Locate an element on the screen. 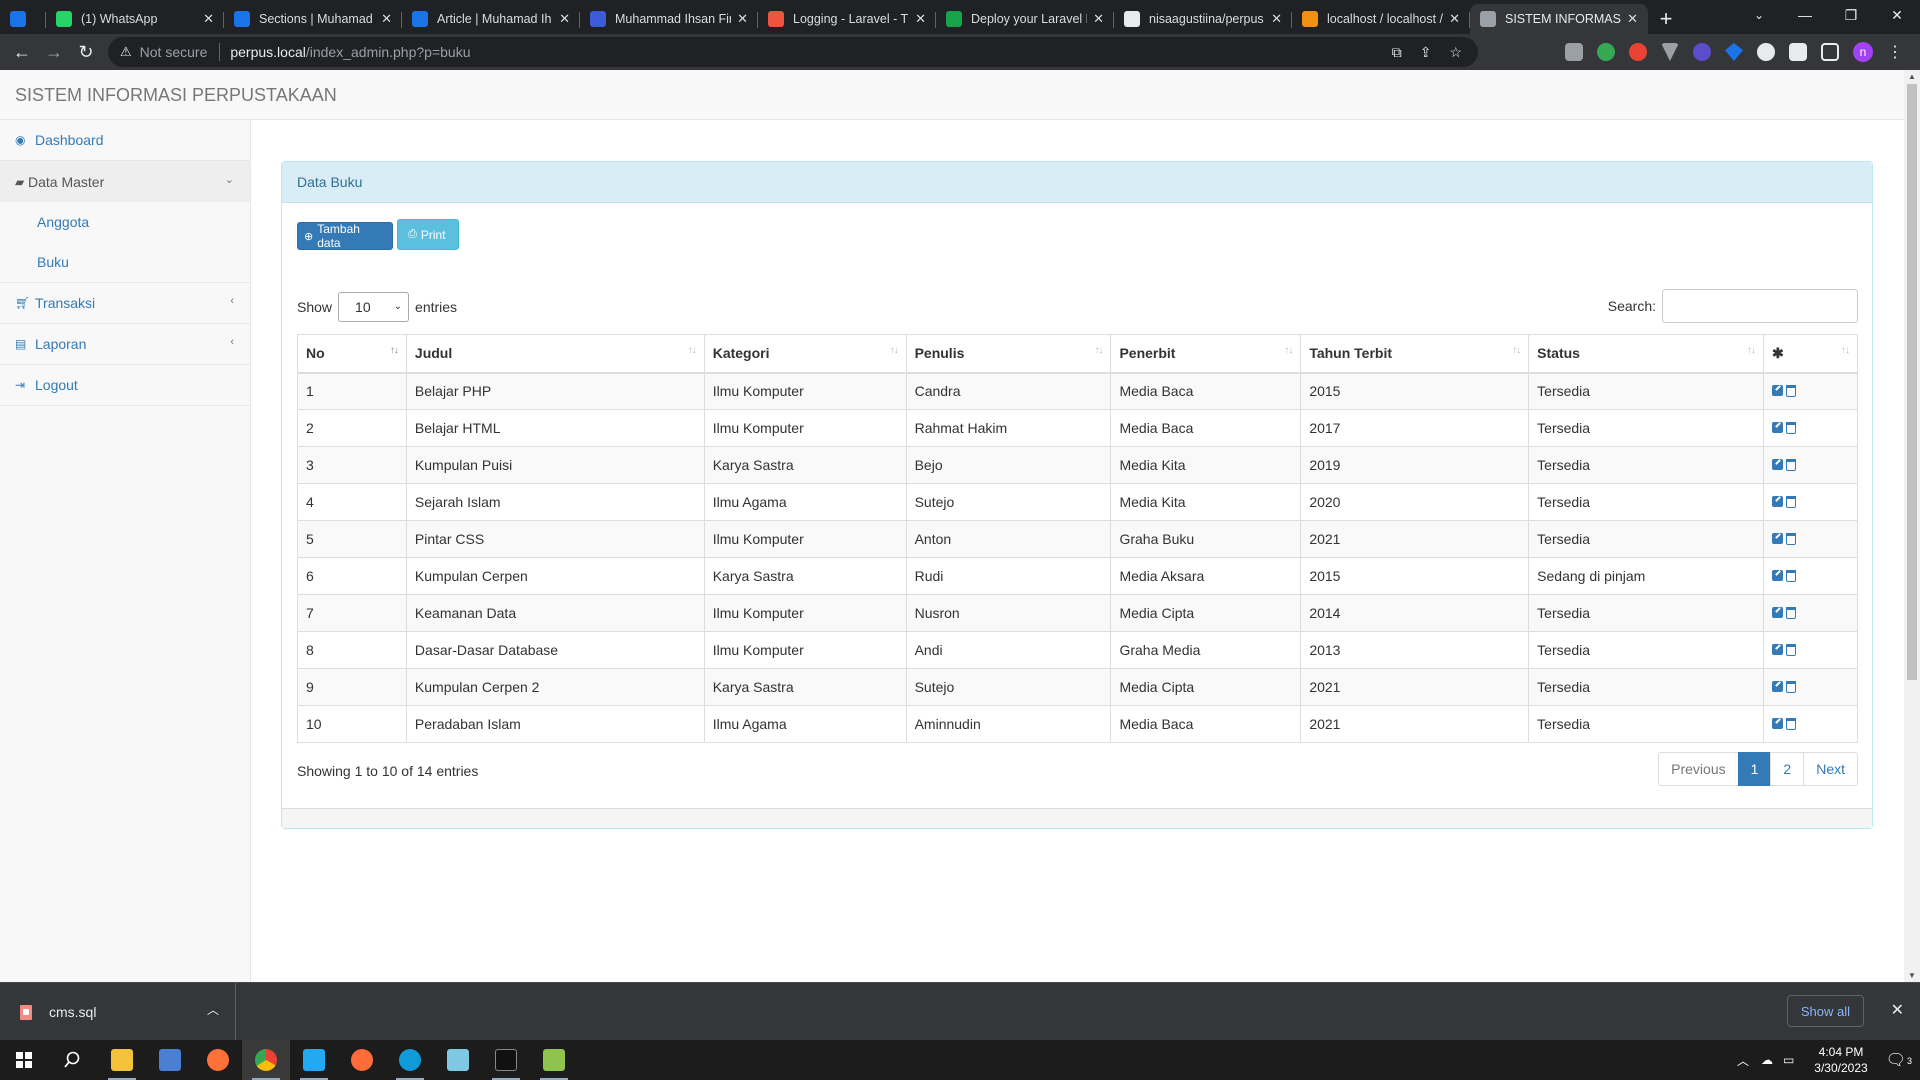 This screenshot has height=1080, width=1920. react-devtools-icon is located at coordinates (1766, 52).